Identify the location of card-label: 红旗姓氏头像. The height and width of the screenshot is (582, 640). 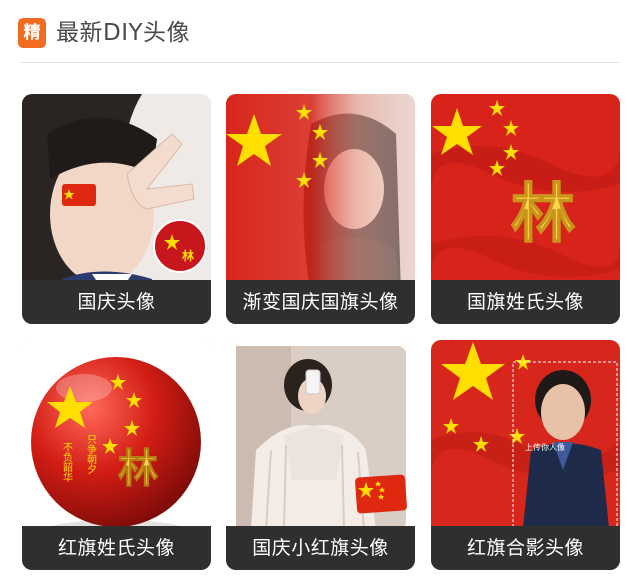
(116, 548).